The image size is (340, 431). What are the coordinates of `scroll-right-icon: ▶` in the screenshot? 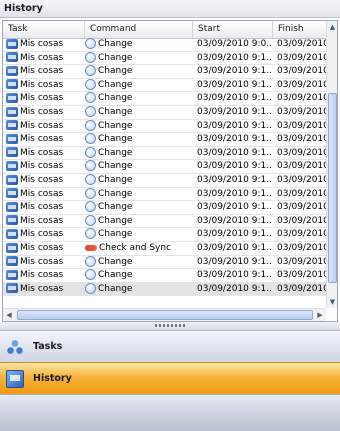 It's located at (320, 315).